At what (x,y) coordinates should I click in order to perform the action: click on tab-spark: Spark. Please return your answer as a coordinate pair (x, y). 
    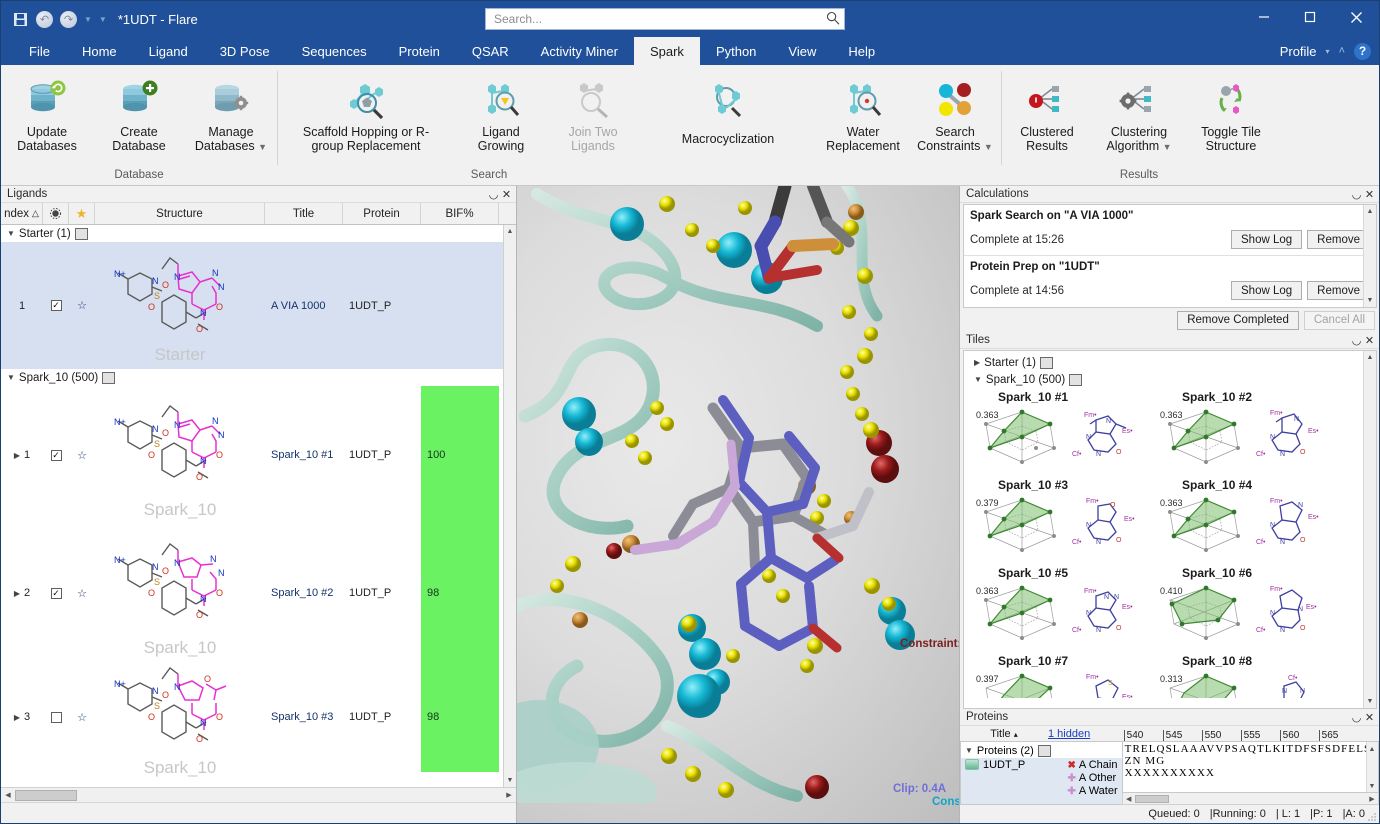
    Looking at the image, I should click on (666, 51).